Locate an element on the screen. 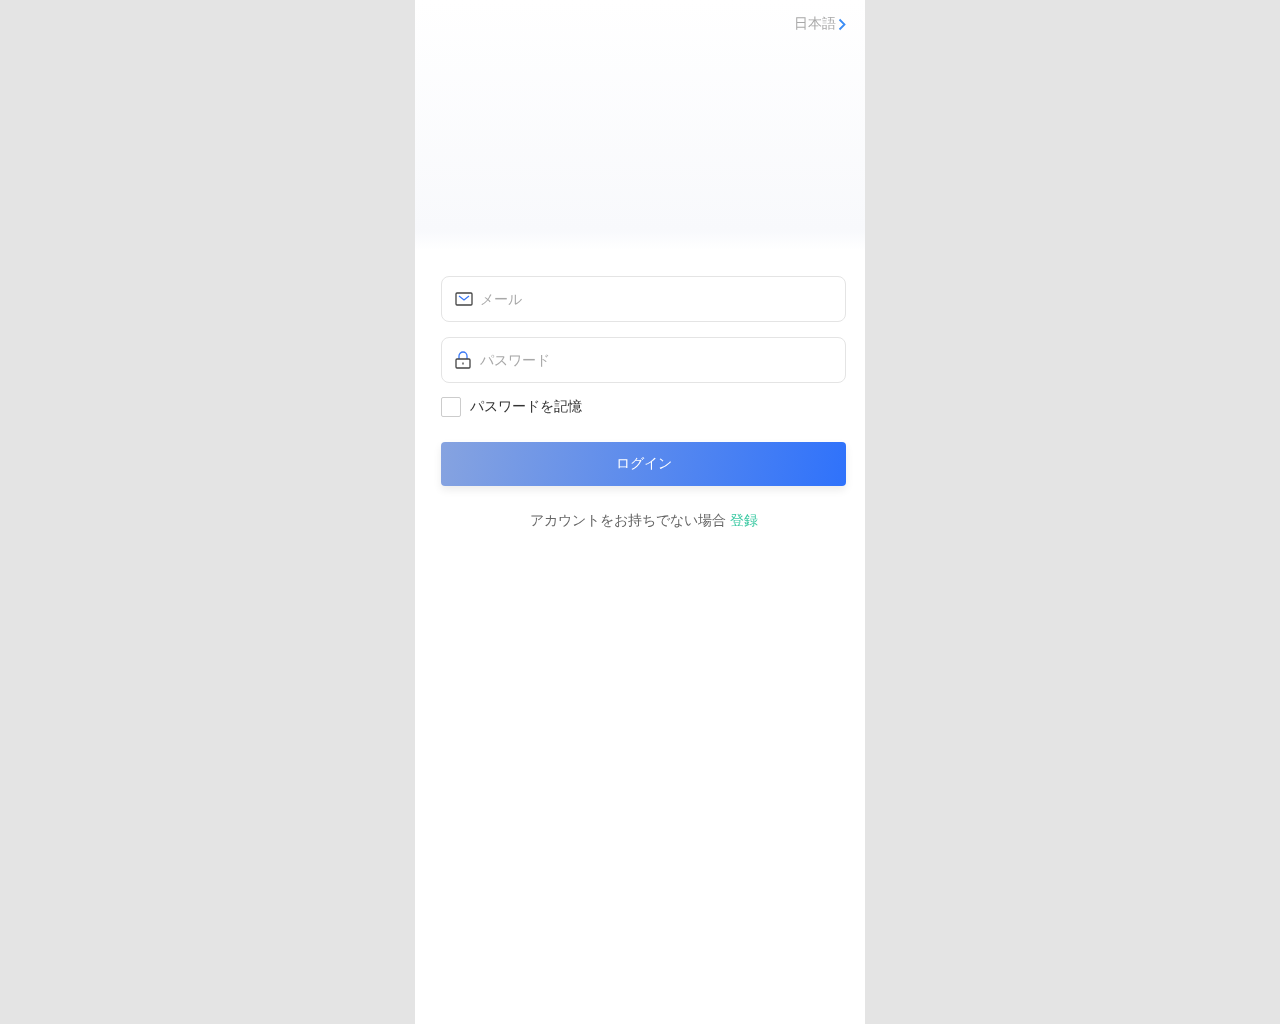 This screenshot has height=1024, width=1280. chevron-right-icon is located at coordinates (842, 24).